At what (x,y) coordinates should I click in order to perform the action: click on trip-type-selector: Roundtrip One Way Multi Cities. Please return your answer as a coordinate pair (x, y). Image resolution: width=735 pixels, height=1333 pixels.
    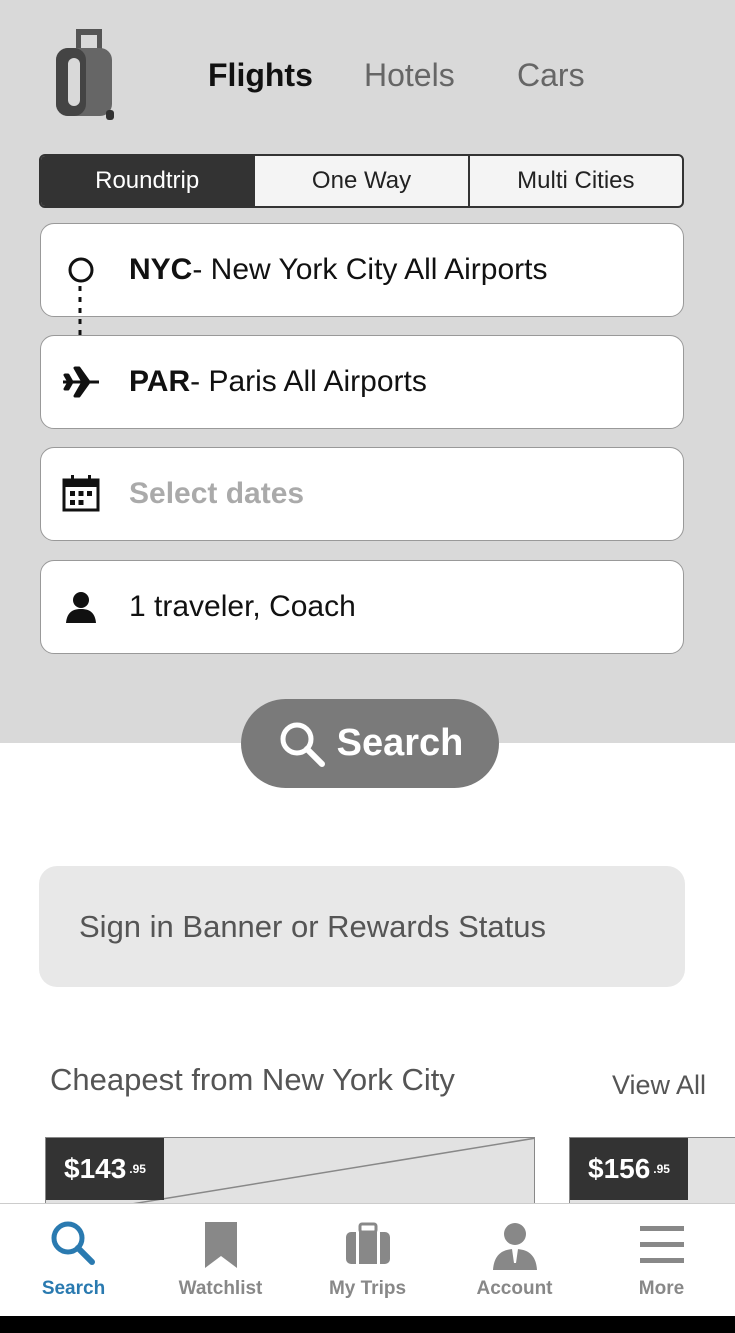
    Looking at the image, I should click on (361, 181).